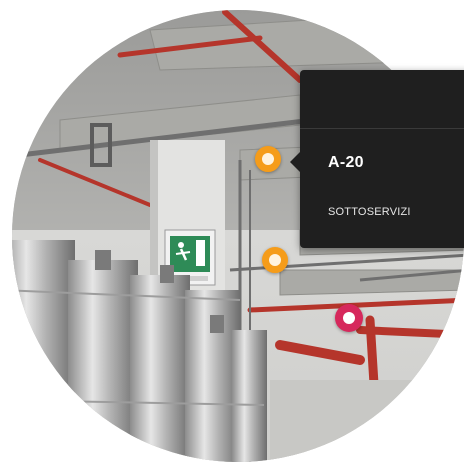 This screenshot has height=464, width=464. What do you see at coordinates (369, 212) in the screenshot?
I see `popup-subtitle: SOTTOSERVIZI` at bounding box center [369, 212].